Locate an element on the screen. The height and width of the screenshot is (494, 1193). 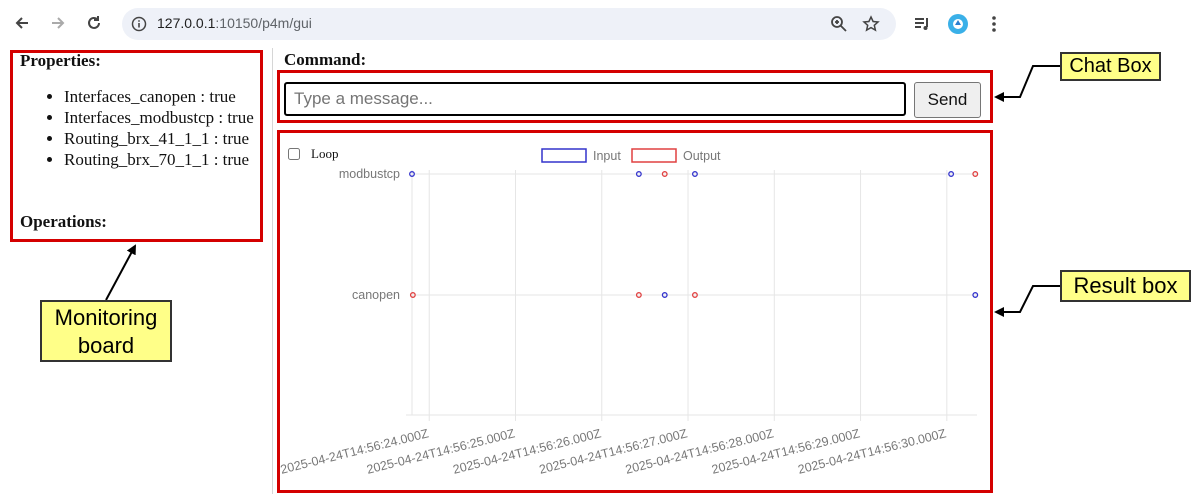
bookmark-star-icon is located at coordinates (871, 26).